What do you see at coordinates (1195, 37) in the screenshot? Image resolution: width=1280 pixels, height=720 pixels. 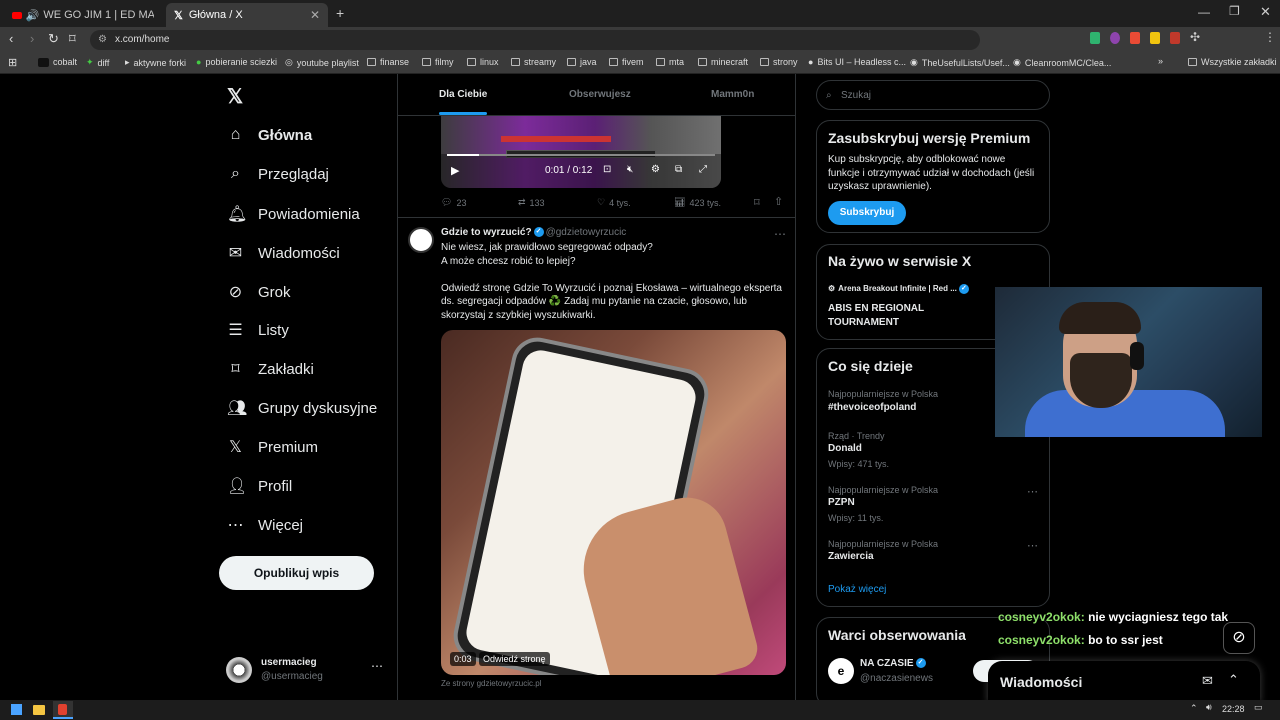 I see `puzzle-icon: ✣` at bounding box center [1195, 37].